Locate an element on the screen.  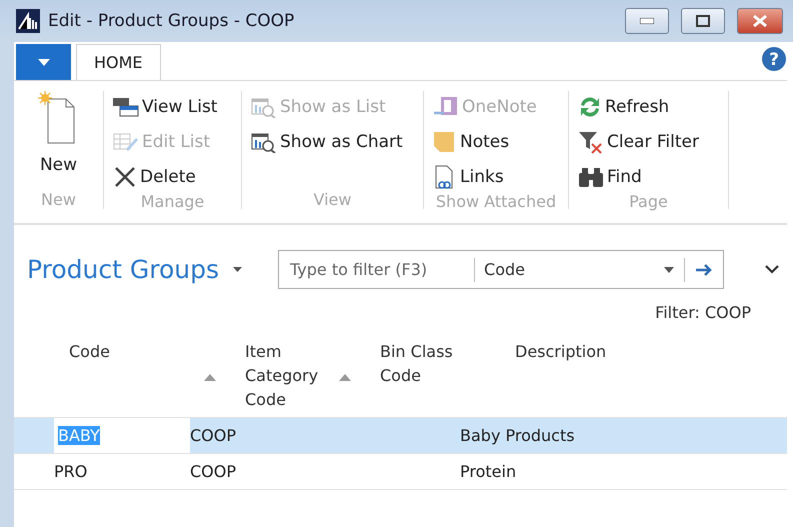
filter-column-dropdown: Code is located at coordinates (569, 269).